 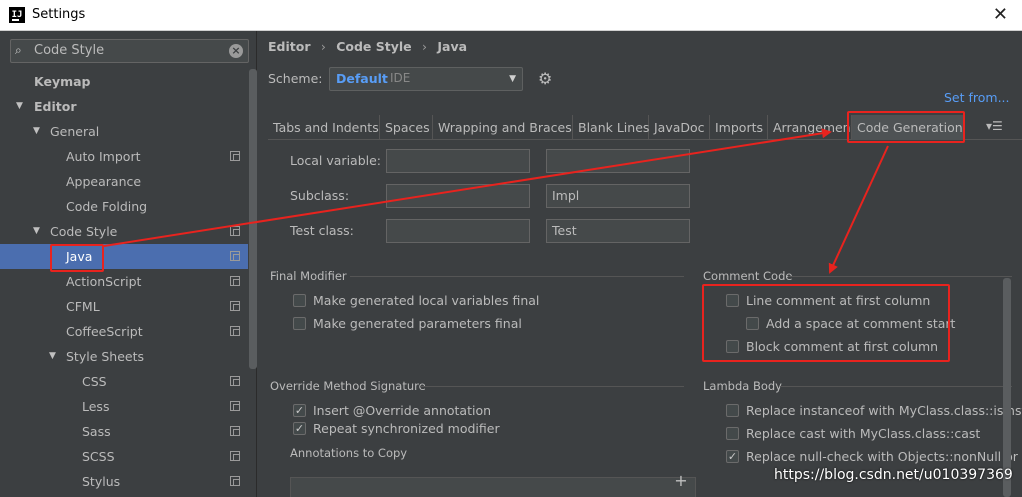 What do you see at coordinates (858, 209) in the screenshot?
I see `arrow-code-generation-to-comment-code` at bounding box center [858, 209].